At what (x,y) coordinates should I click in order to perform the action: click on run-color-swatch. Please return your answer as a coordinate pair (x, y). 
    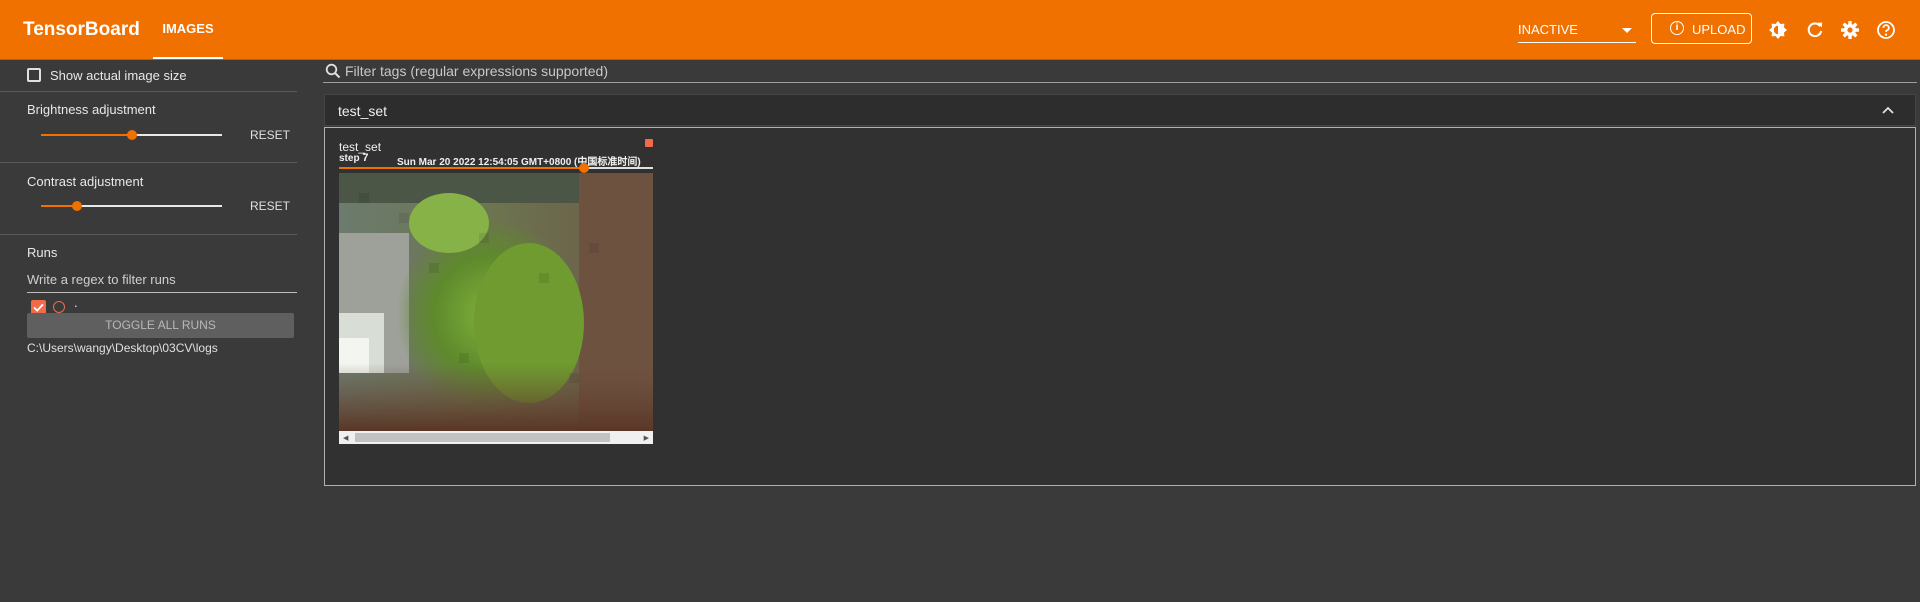
    Looking at the image, I should click on (59, 307).